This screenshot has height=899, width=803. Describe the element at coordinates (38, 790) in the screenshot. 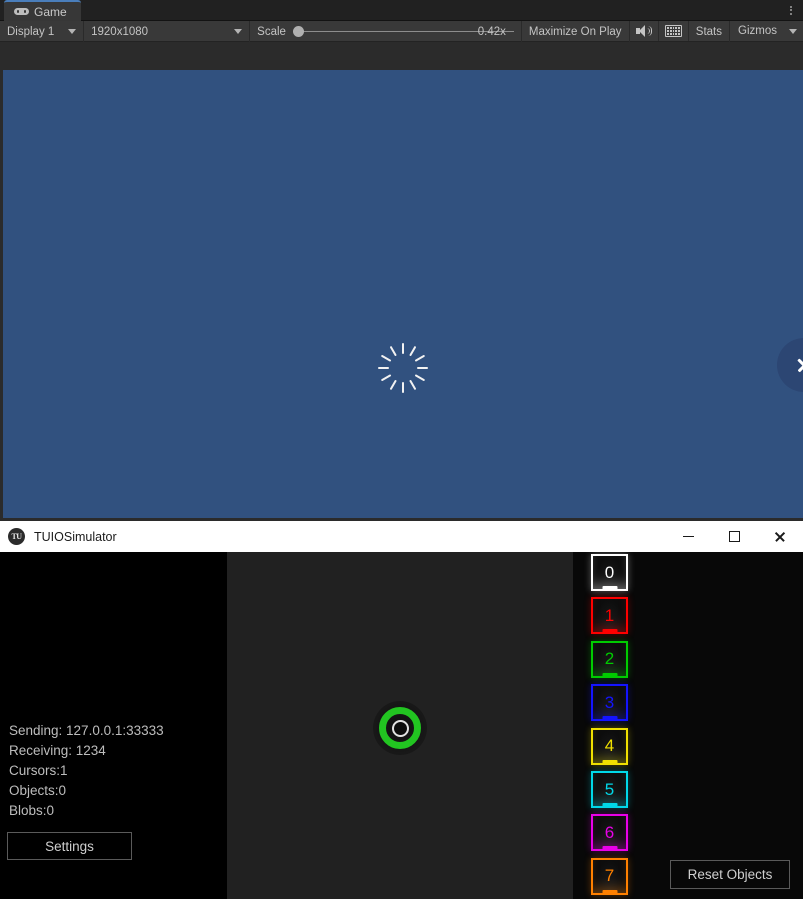

I see `status-line: Objects:0` at that location.